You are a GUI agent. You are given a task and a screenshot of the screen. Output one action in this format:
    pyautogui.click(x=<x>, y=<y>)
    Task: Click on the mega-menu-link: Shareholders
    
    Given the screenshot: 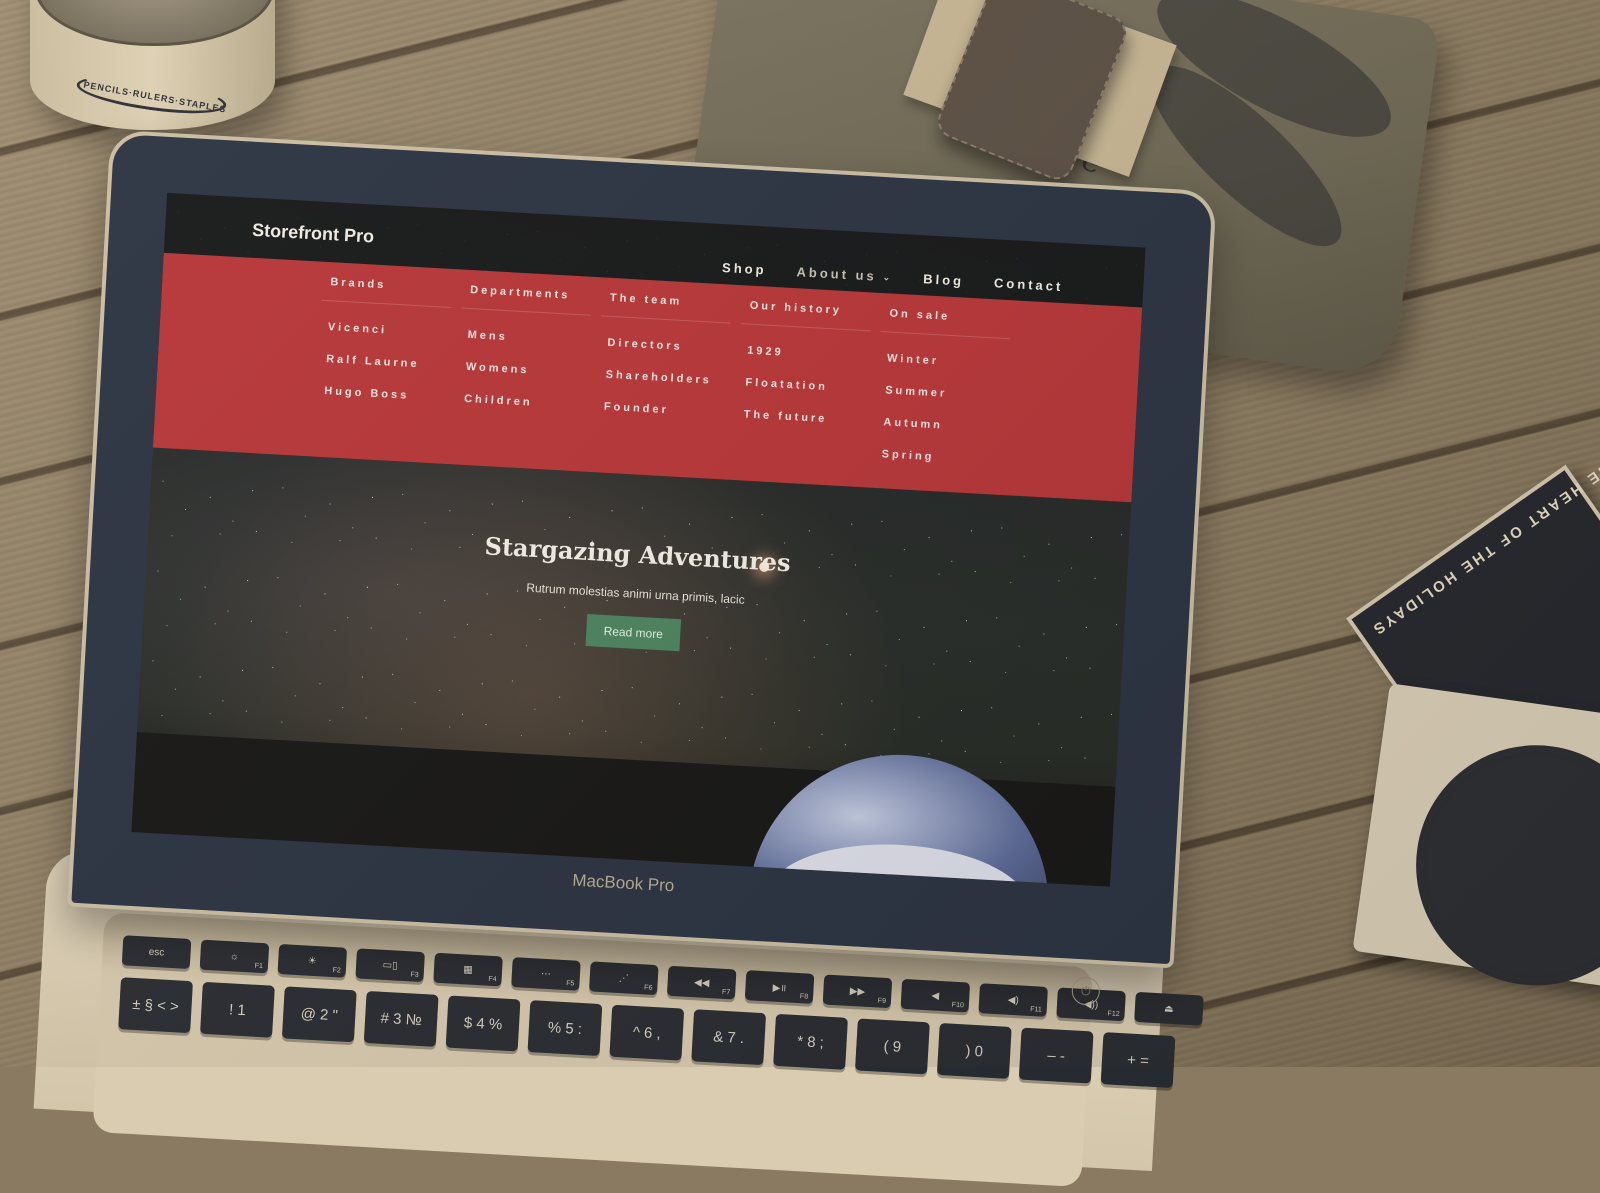 What is the action you would take?
    pyautogui.click(x=662, y=377)
    